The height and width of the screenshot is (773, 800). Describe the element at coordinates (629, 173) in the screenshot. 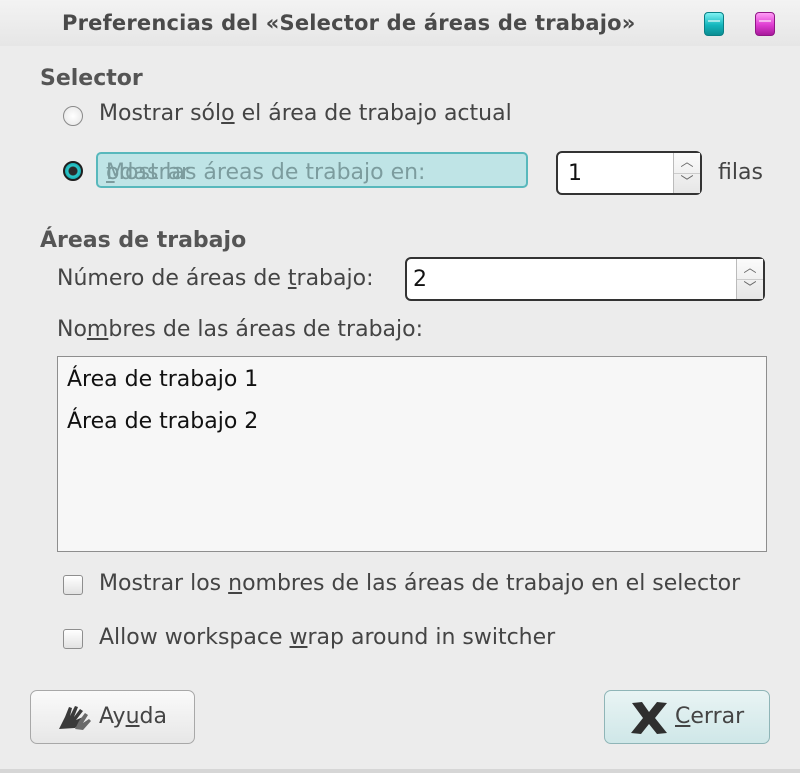

I see `rows-spinbutton: 1 ︿ ﹀` at that location.